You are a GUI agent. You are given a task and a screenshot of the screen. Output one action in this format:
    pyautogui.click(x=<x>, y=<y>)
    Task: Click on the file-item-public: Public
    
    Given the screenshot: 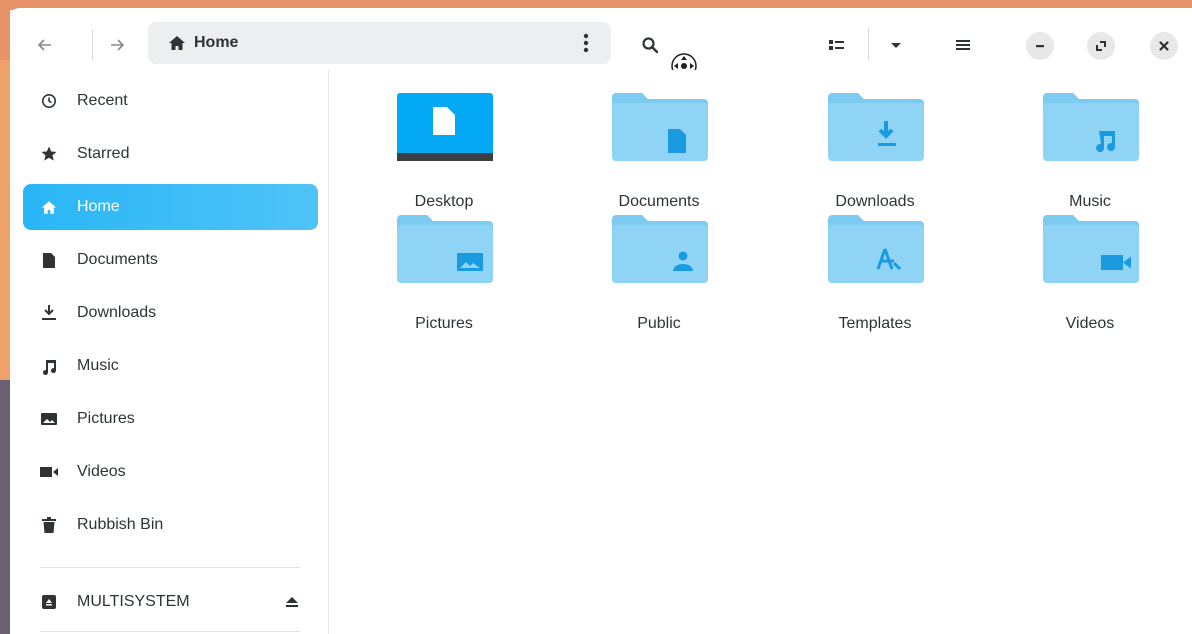 What is the action you would take?
    pyautogui.click(x=659, y=274)
    